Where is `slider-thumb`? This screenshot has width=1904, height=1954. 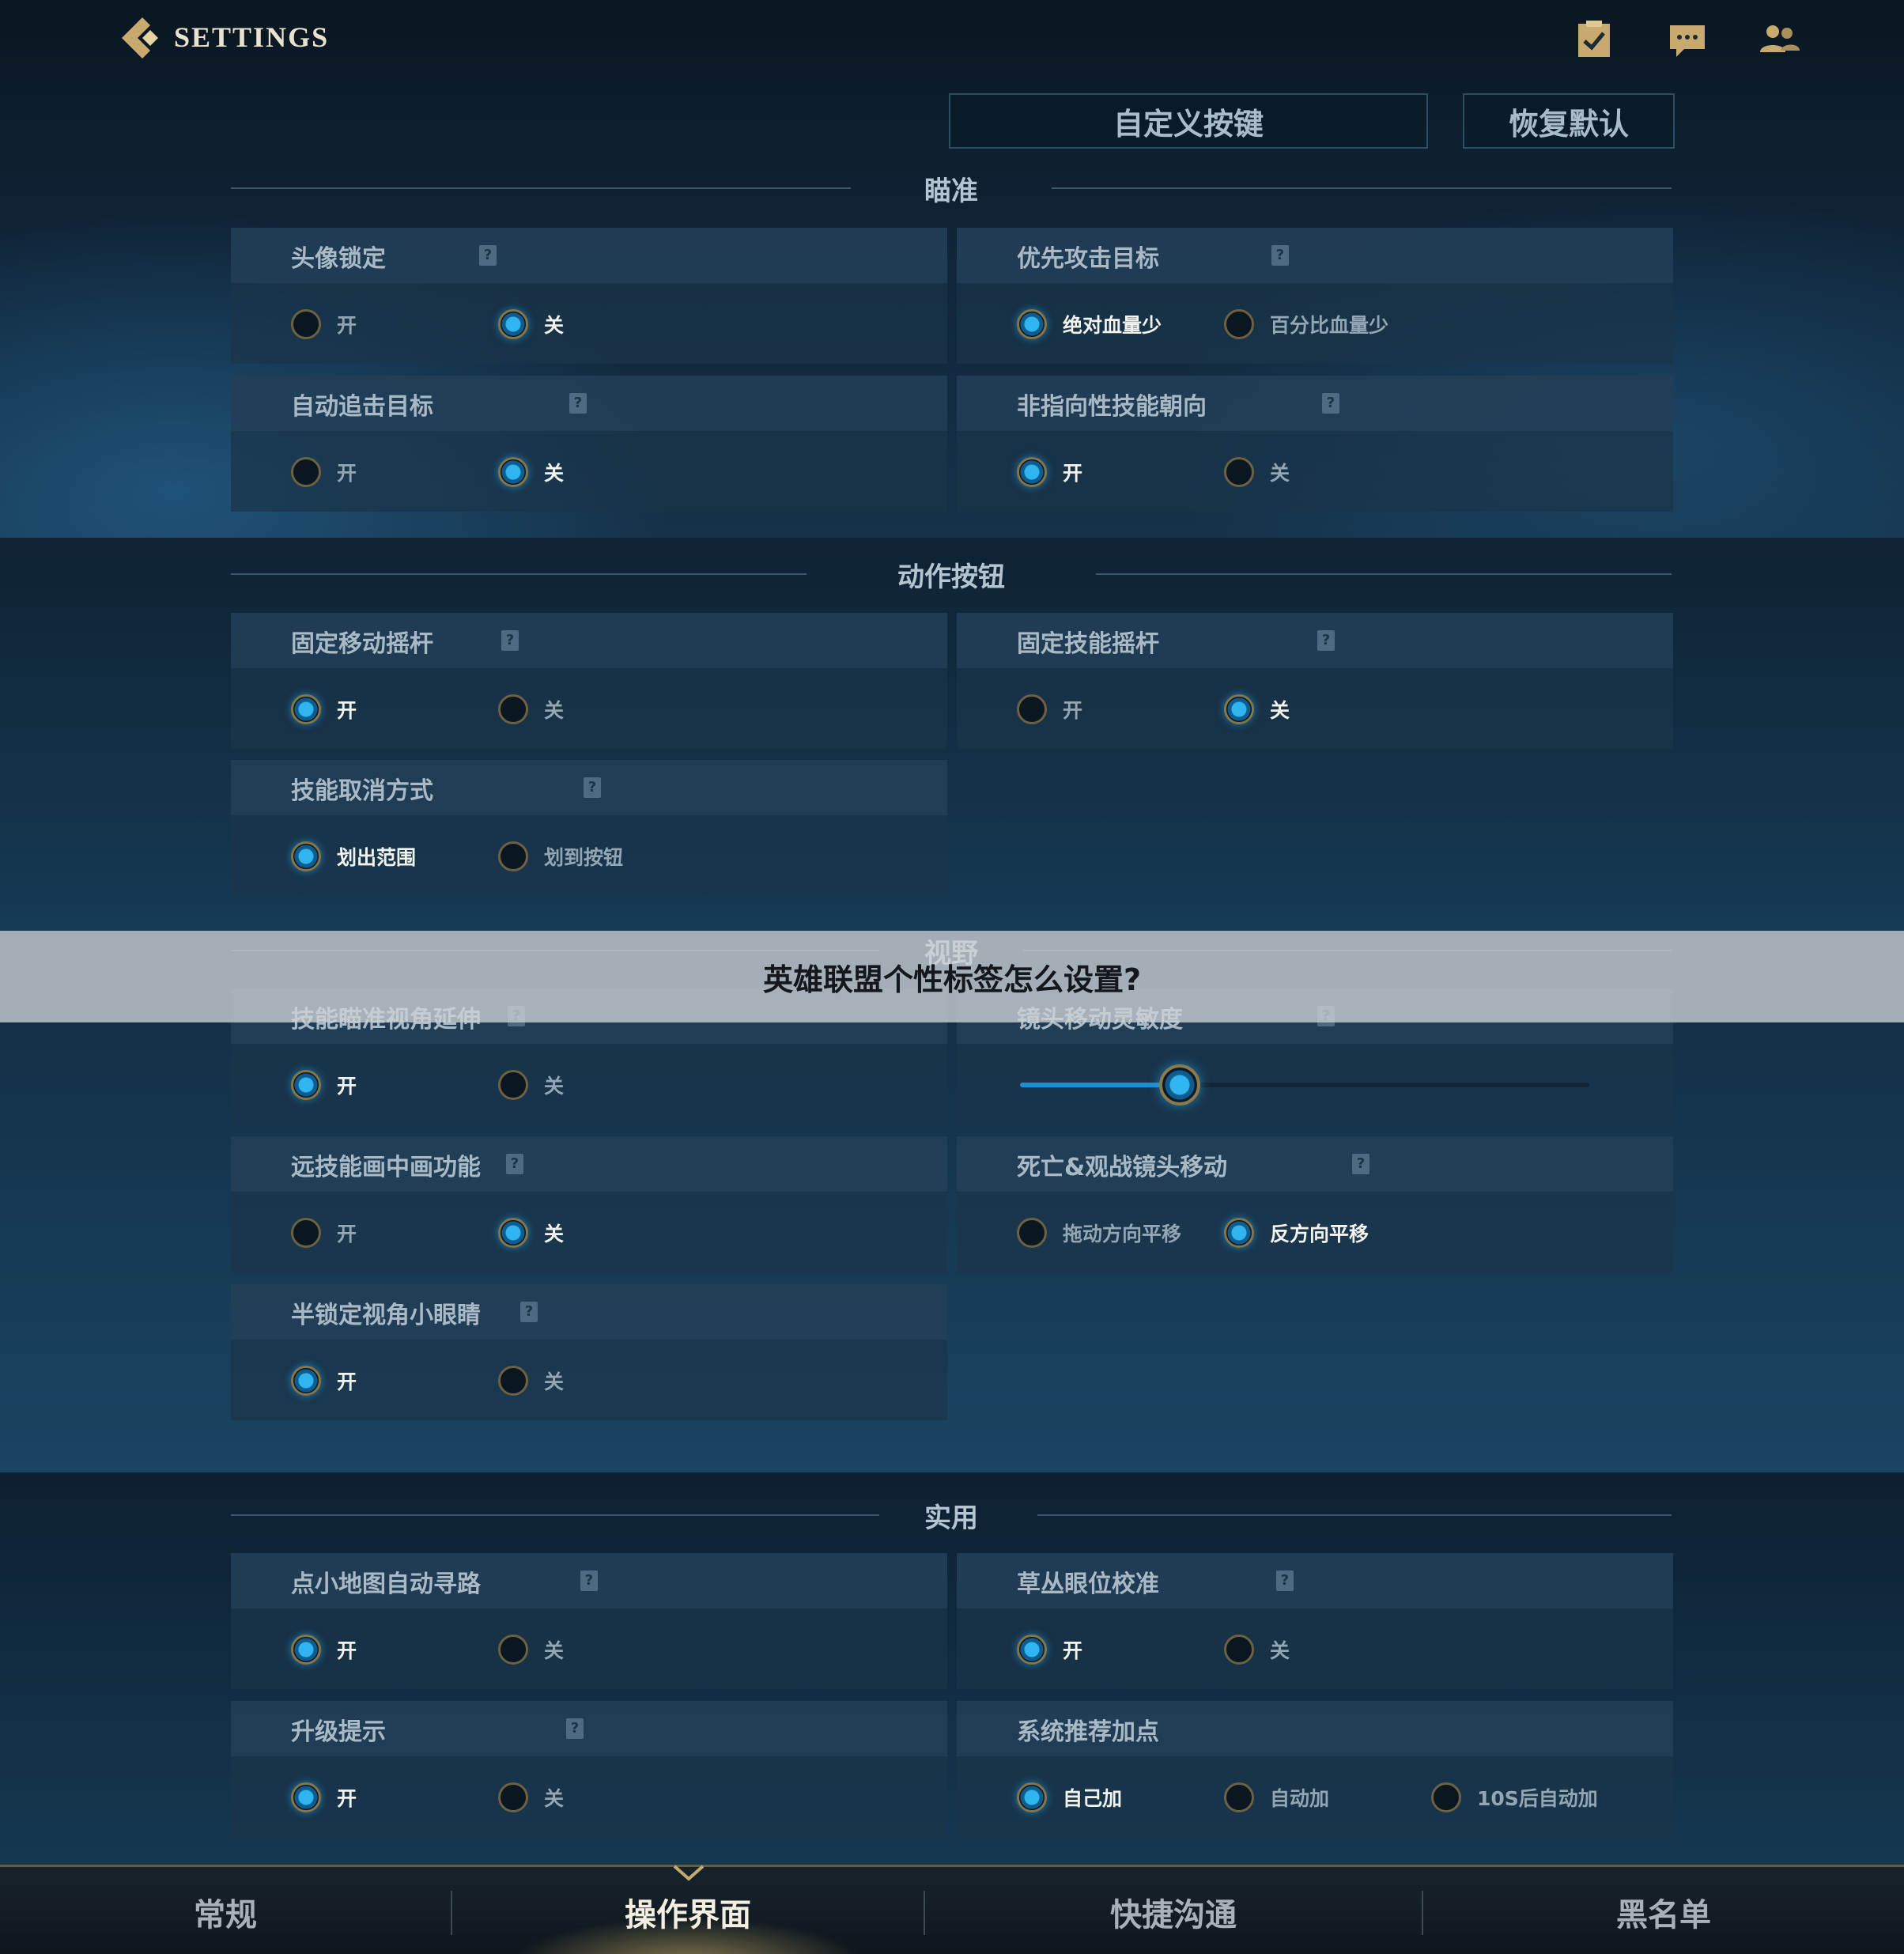
slider-thumb is located at coordinates (1179, 1085).